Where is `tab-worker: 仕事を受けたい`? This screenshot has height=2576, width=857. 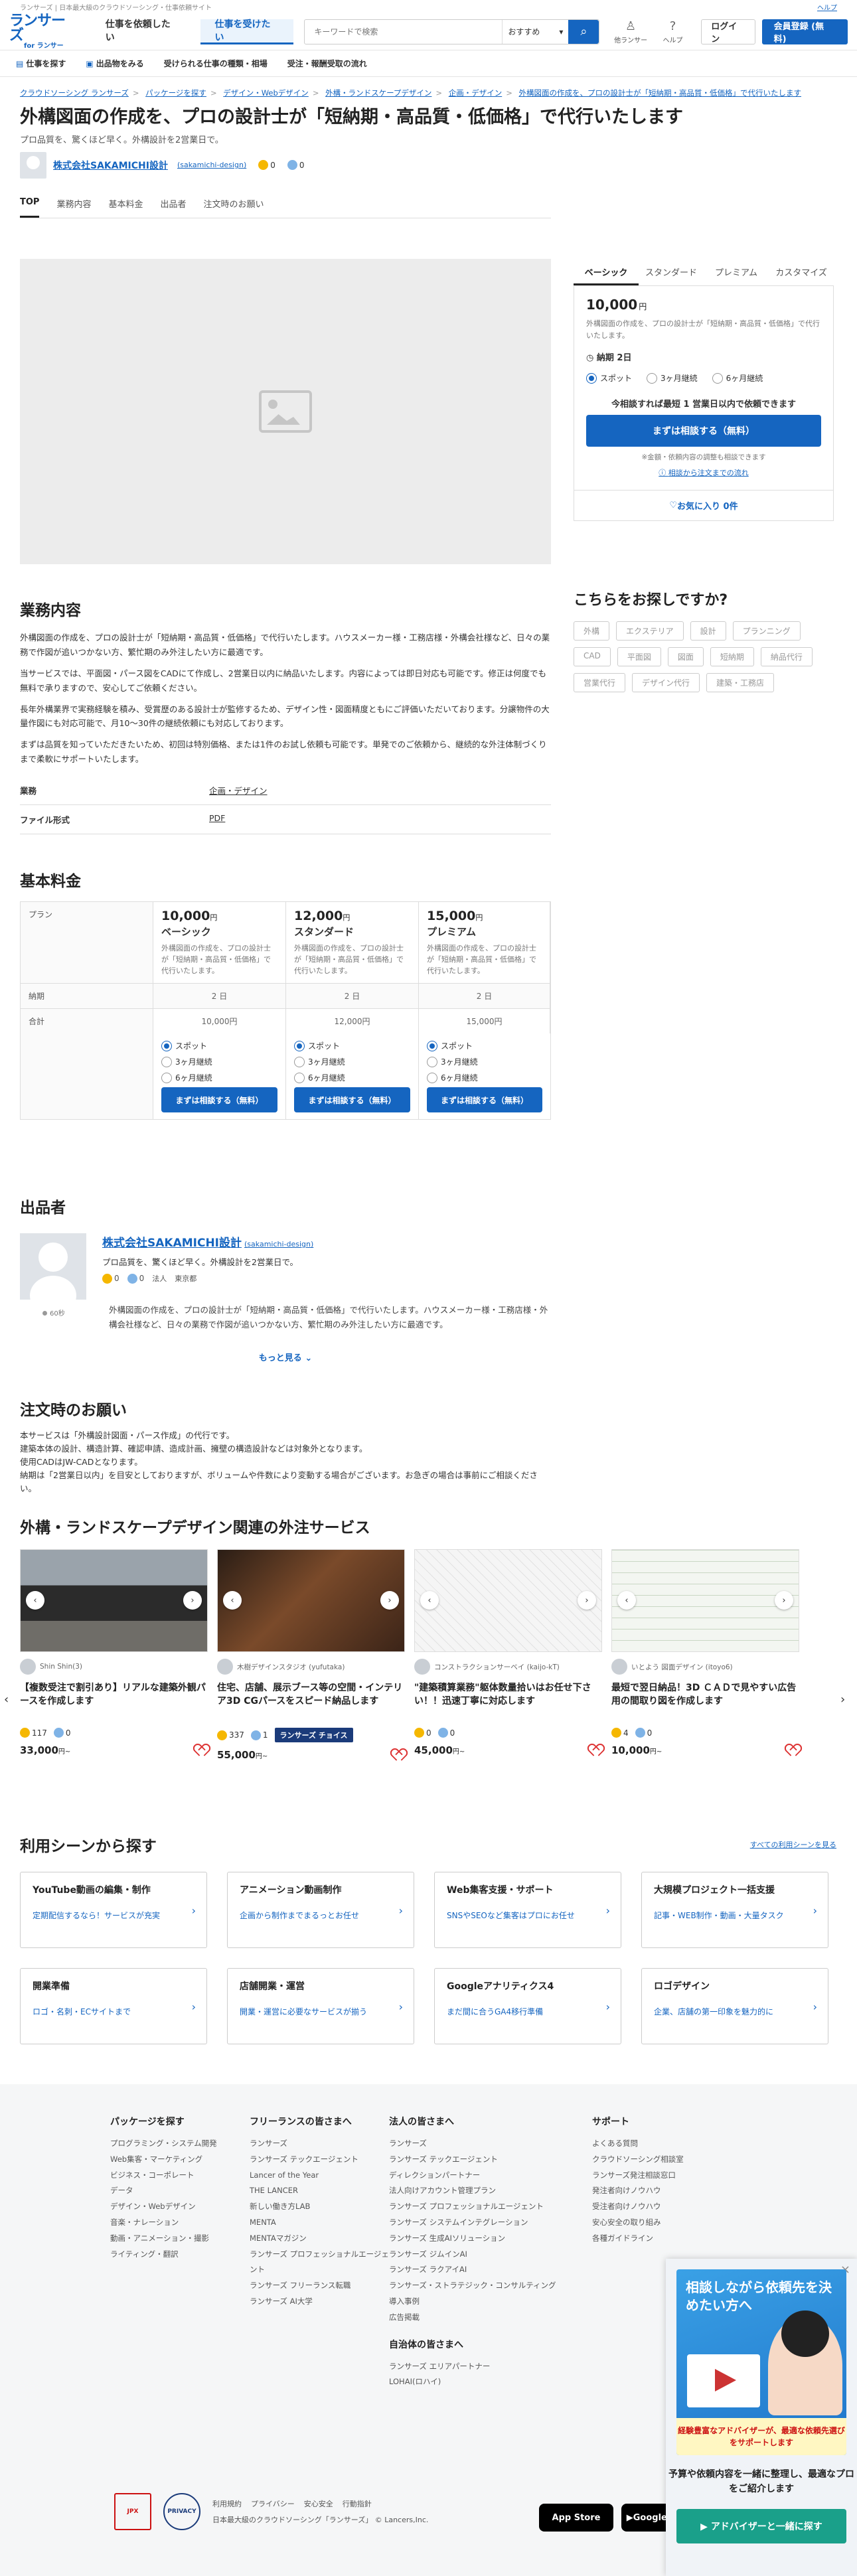
tab-worker: 仕事を受けたい is located at coordinates (247, 32).